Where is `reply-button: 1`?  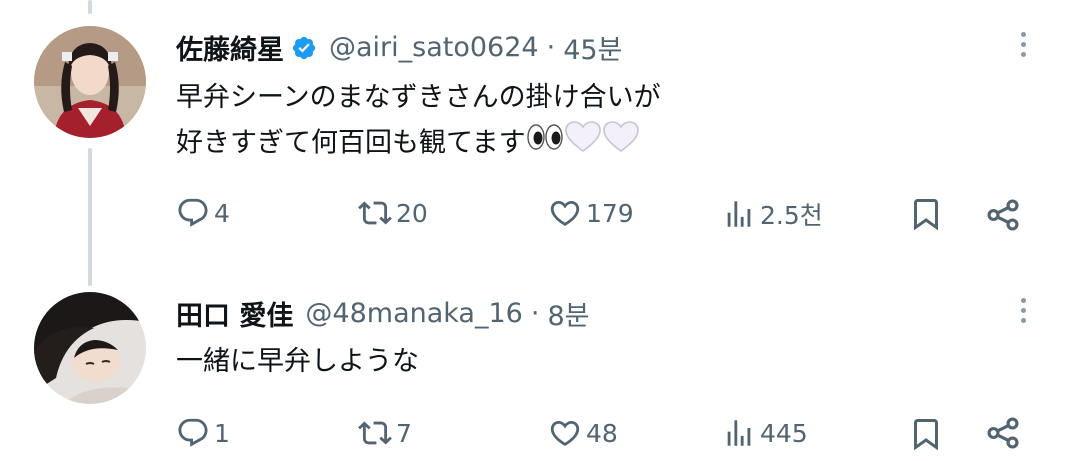 reply-button: 1 is located at coordinates (203, 433).